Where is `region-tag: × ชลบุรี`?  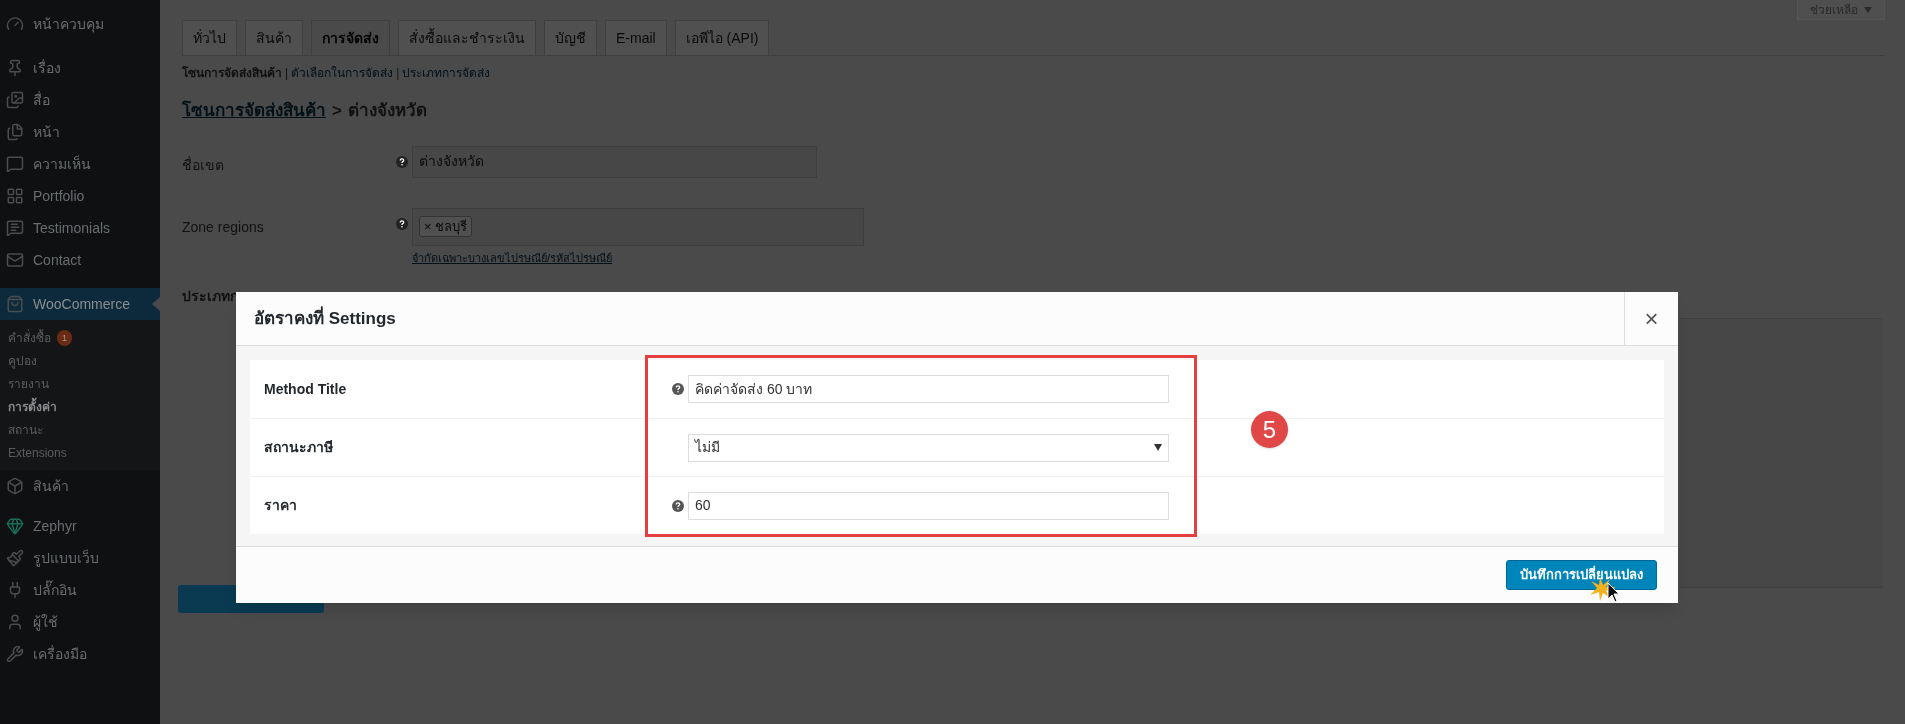
region-tag: × ชลบุรี is located at coordinates (445, 226).